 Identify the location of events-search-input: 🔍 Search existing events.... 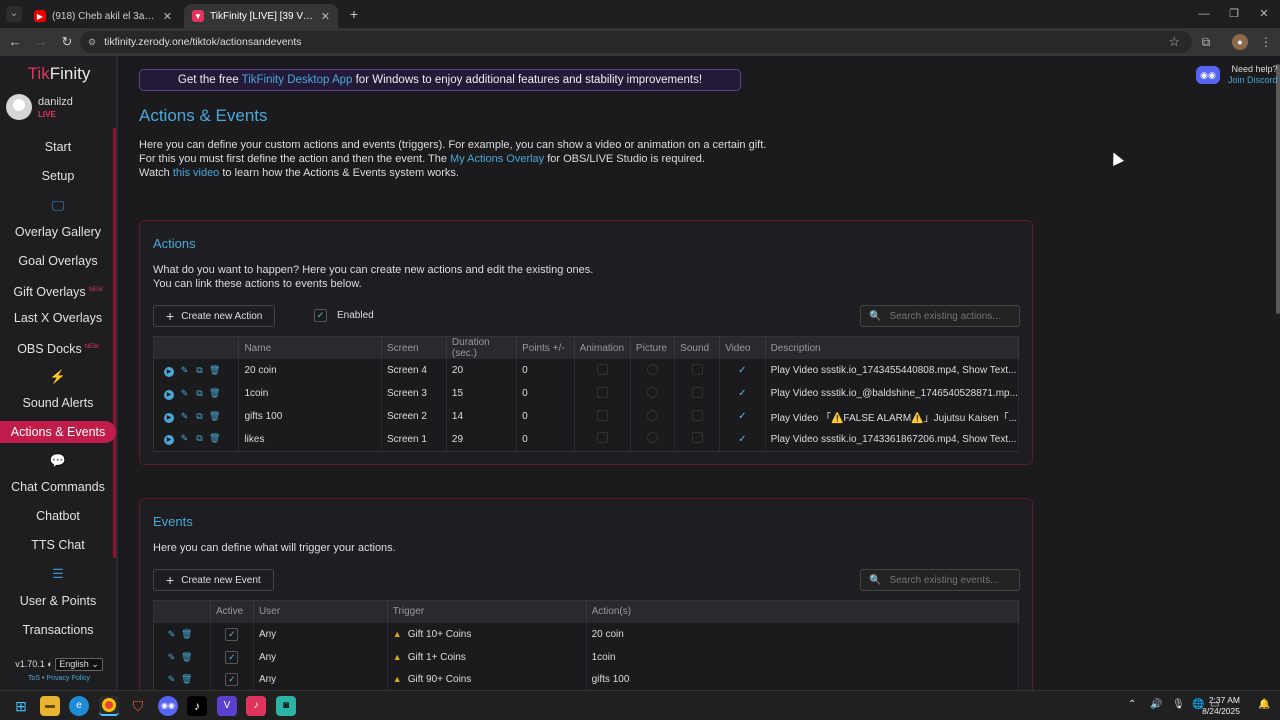
(940, 580).